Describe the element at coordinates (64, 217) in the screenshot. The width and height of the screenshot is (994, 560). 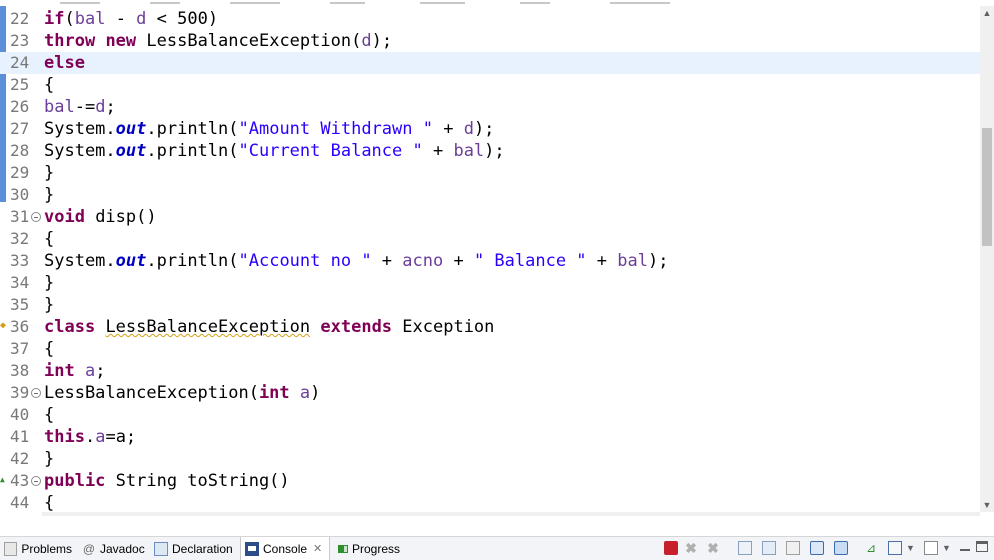
I see `code-token: void` at that location.